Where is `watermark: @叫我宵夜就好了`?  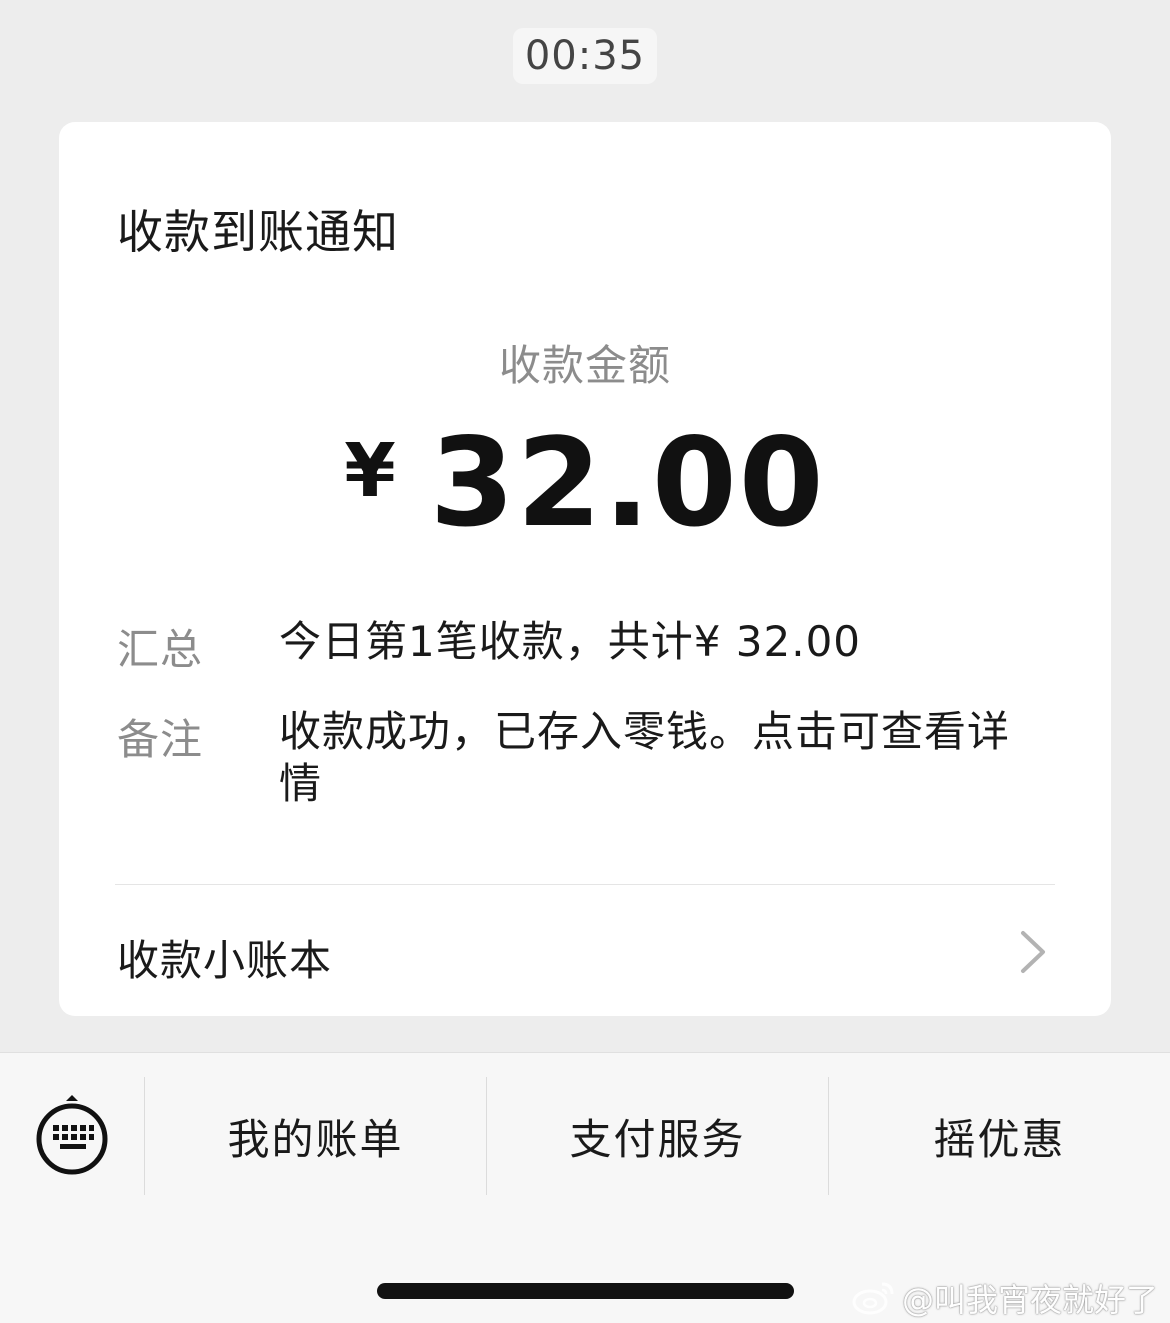 watermark: @叫我宵夜就好了 is located at coordinates (1005, 1298).